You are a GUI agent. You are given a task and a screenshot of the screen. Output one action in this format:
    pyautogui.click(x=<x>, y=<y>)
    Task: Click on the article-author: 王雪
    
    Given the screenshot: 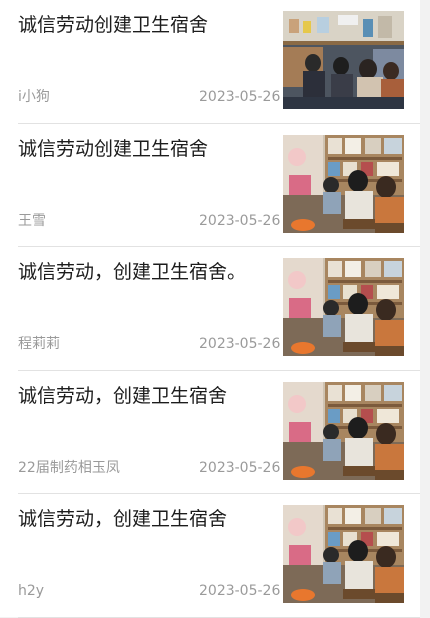 What is the action you would take?
    pyautogui.click(x=32, y=220)
    